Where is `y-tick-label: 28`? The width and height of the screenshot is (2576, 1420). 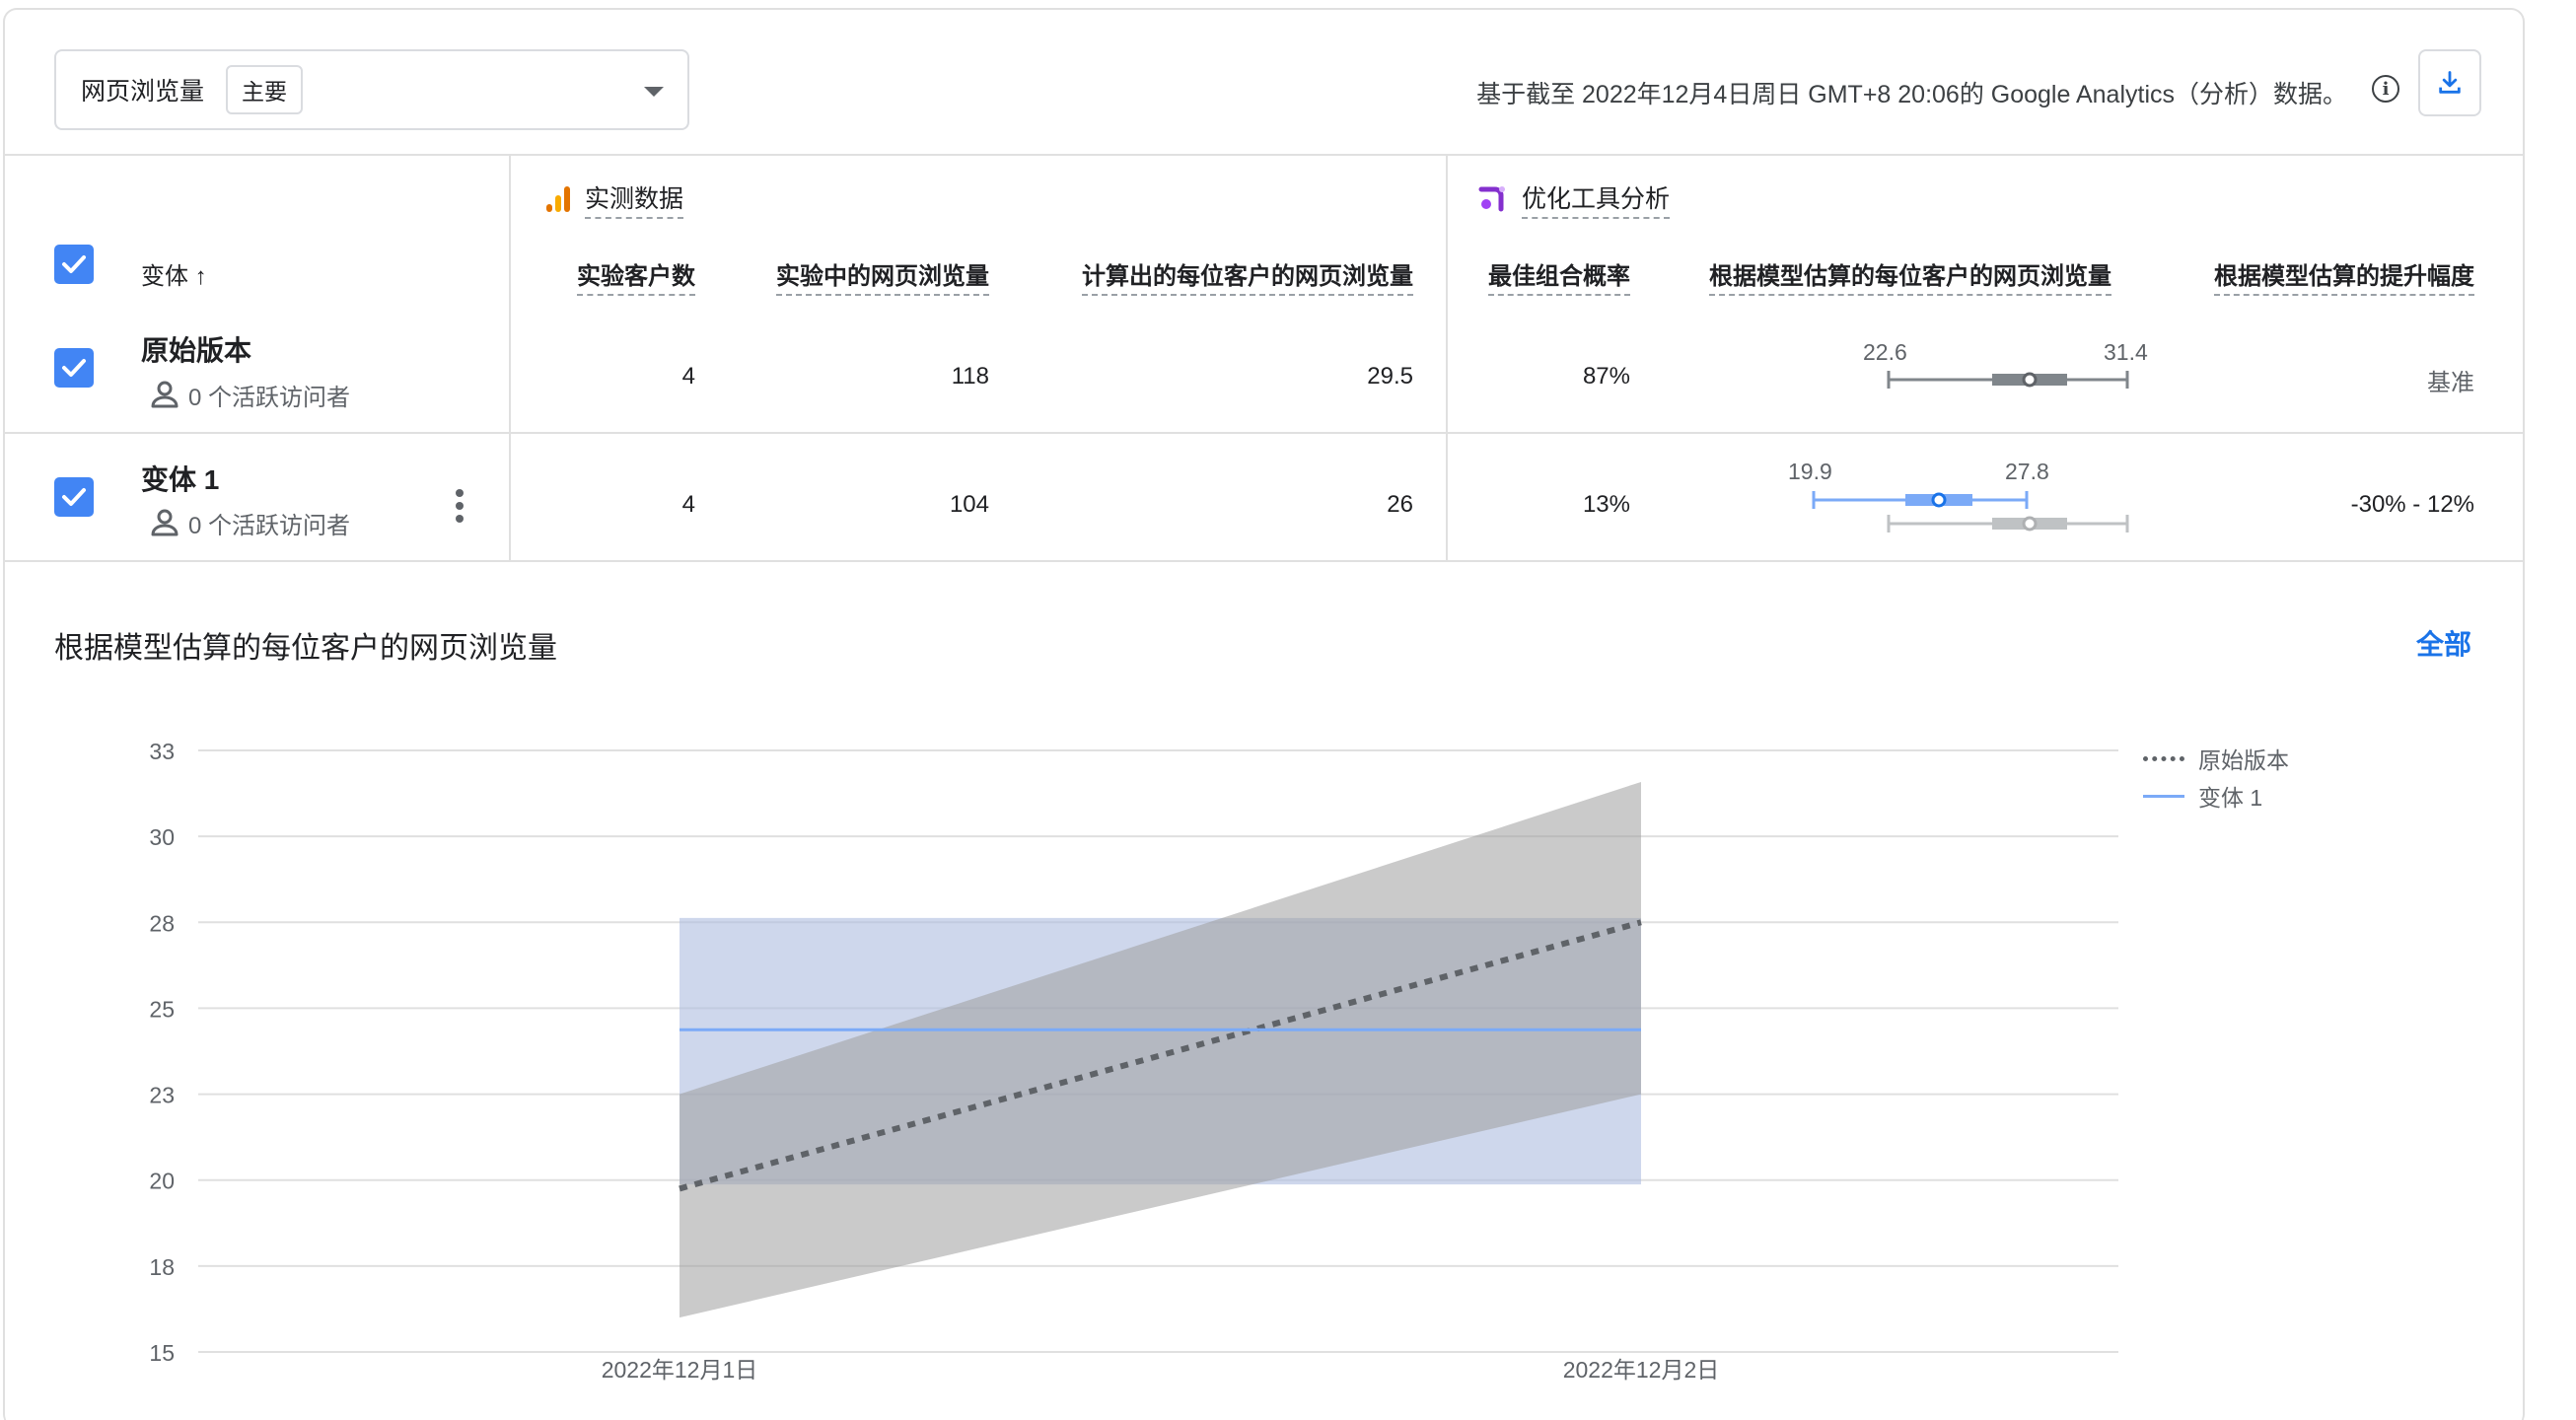 y-tick-label: 28 is located at coordinates (162, 923).